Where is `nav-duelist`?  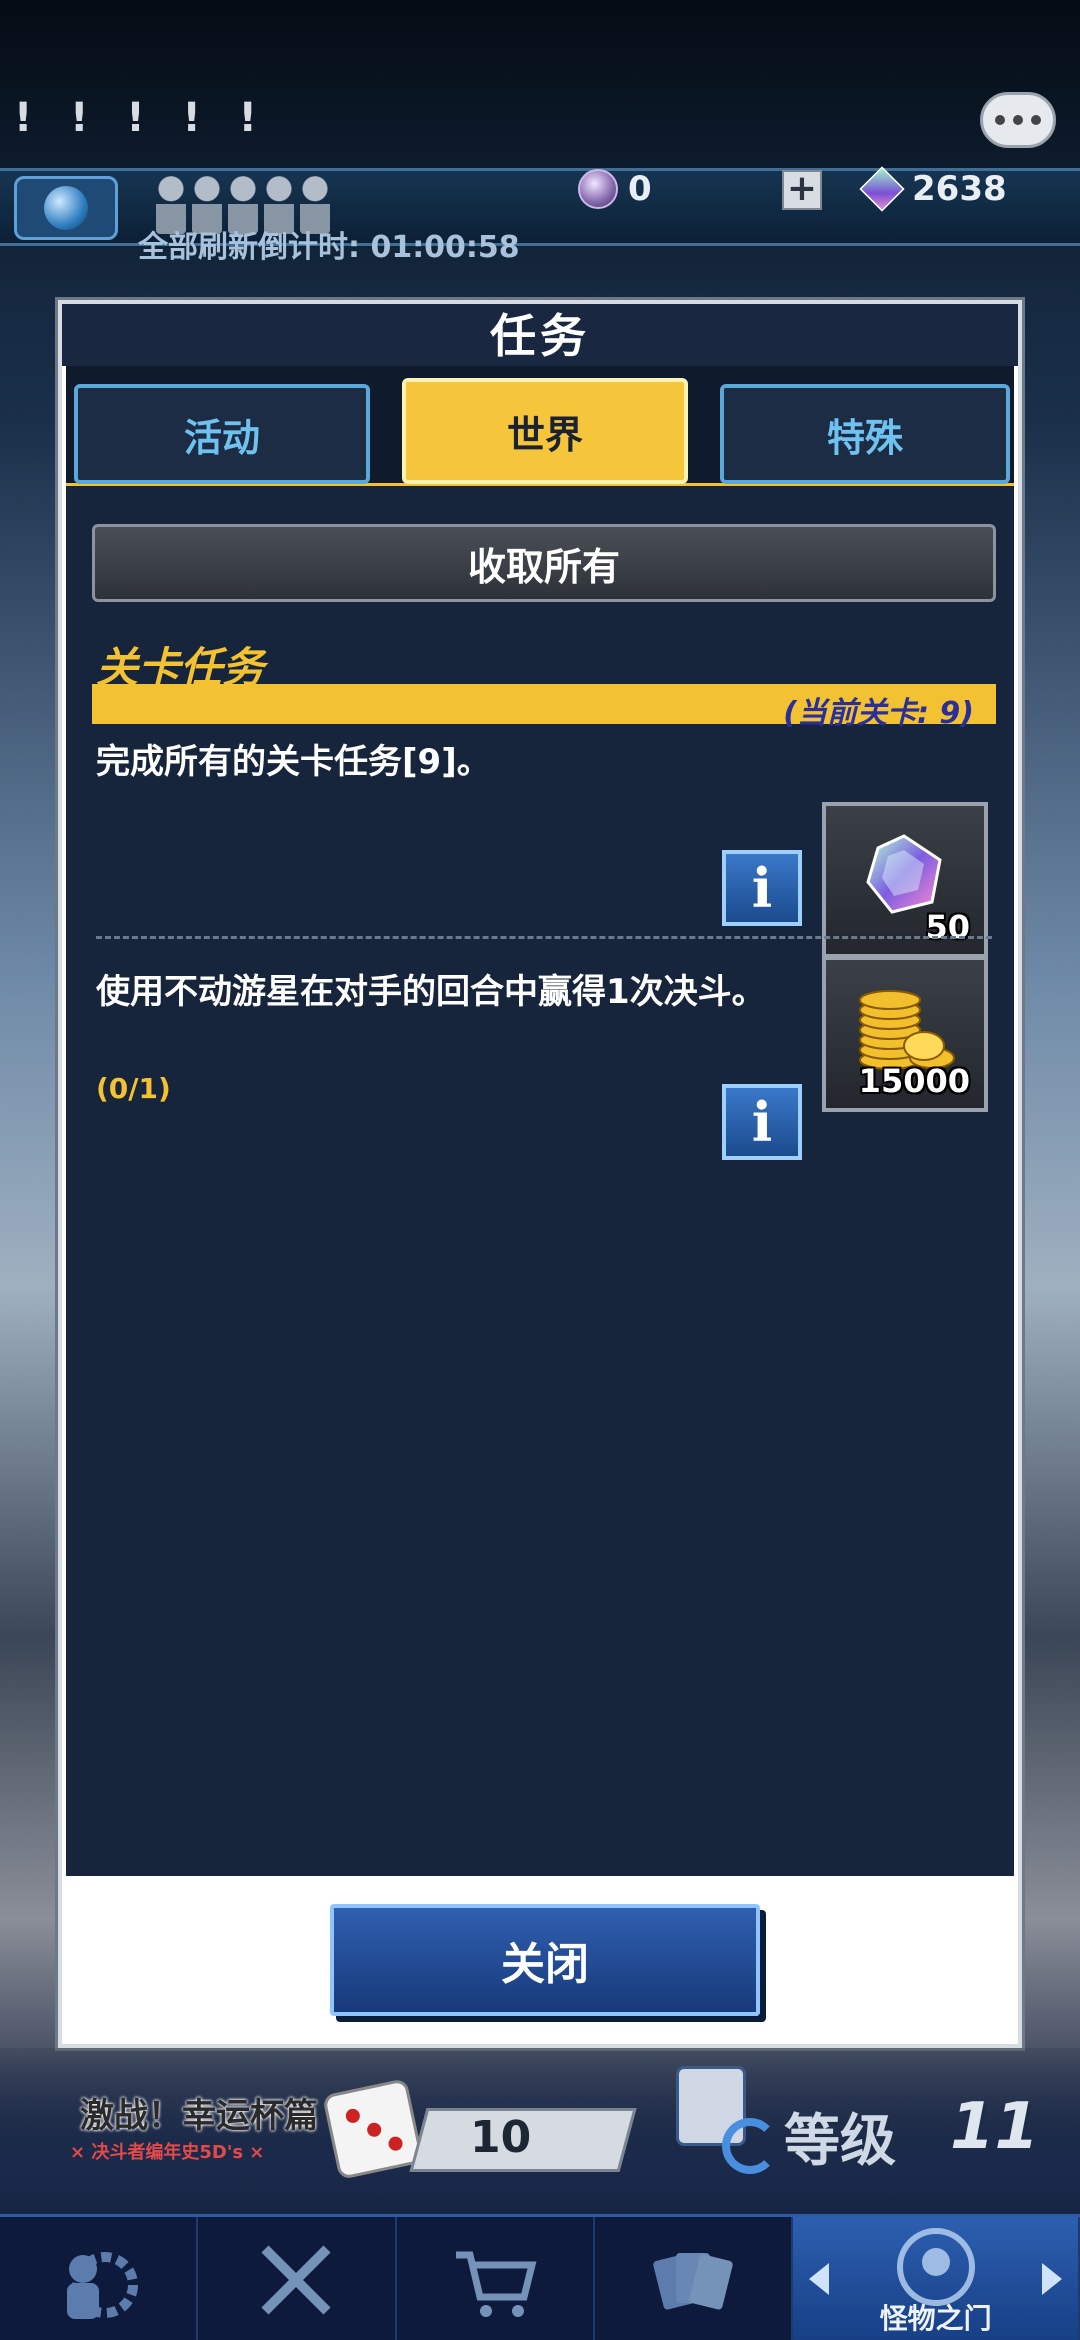
nav-duelist is located at coordinates (99, 2278).